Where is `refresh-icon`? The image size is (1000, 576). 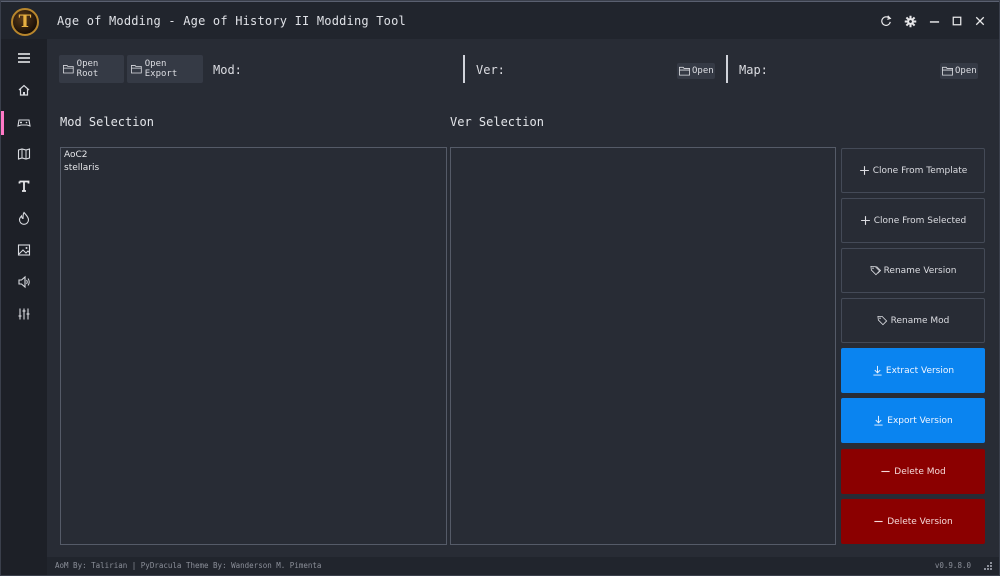 refresh-icon is located at coordinates (886, 21).